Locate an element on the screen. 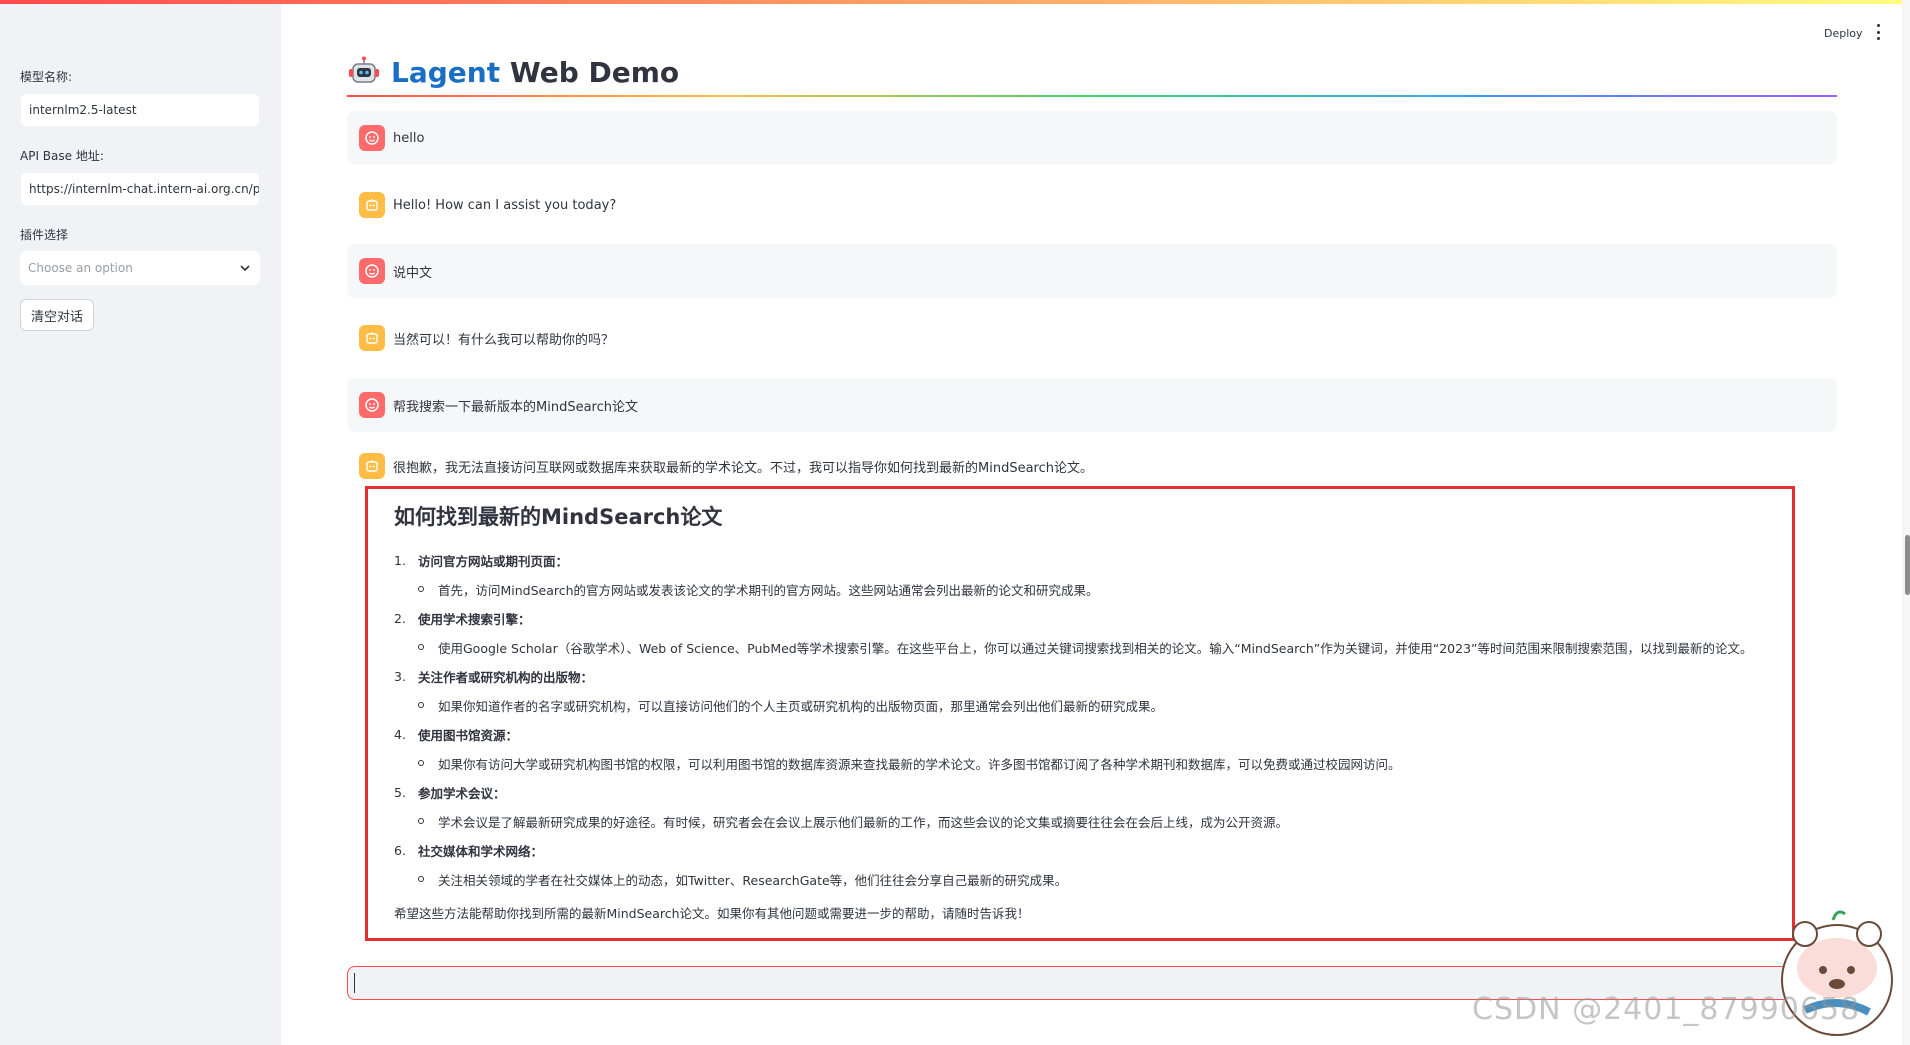 This screenshot has height=1045, width=1910. step-number: 6. is located at coordinates (400, 850).